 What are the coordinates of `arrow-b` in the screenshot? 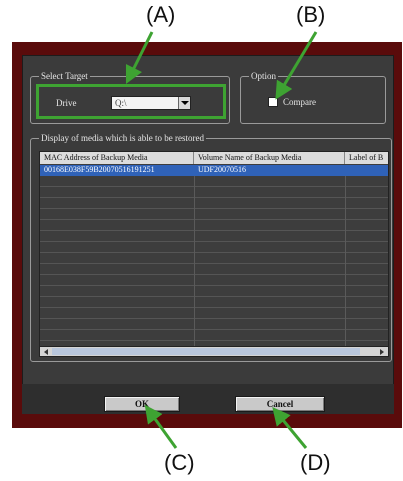 It's located at (296, 65).